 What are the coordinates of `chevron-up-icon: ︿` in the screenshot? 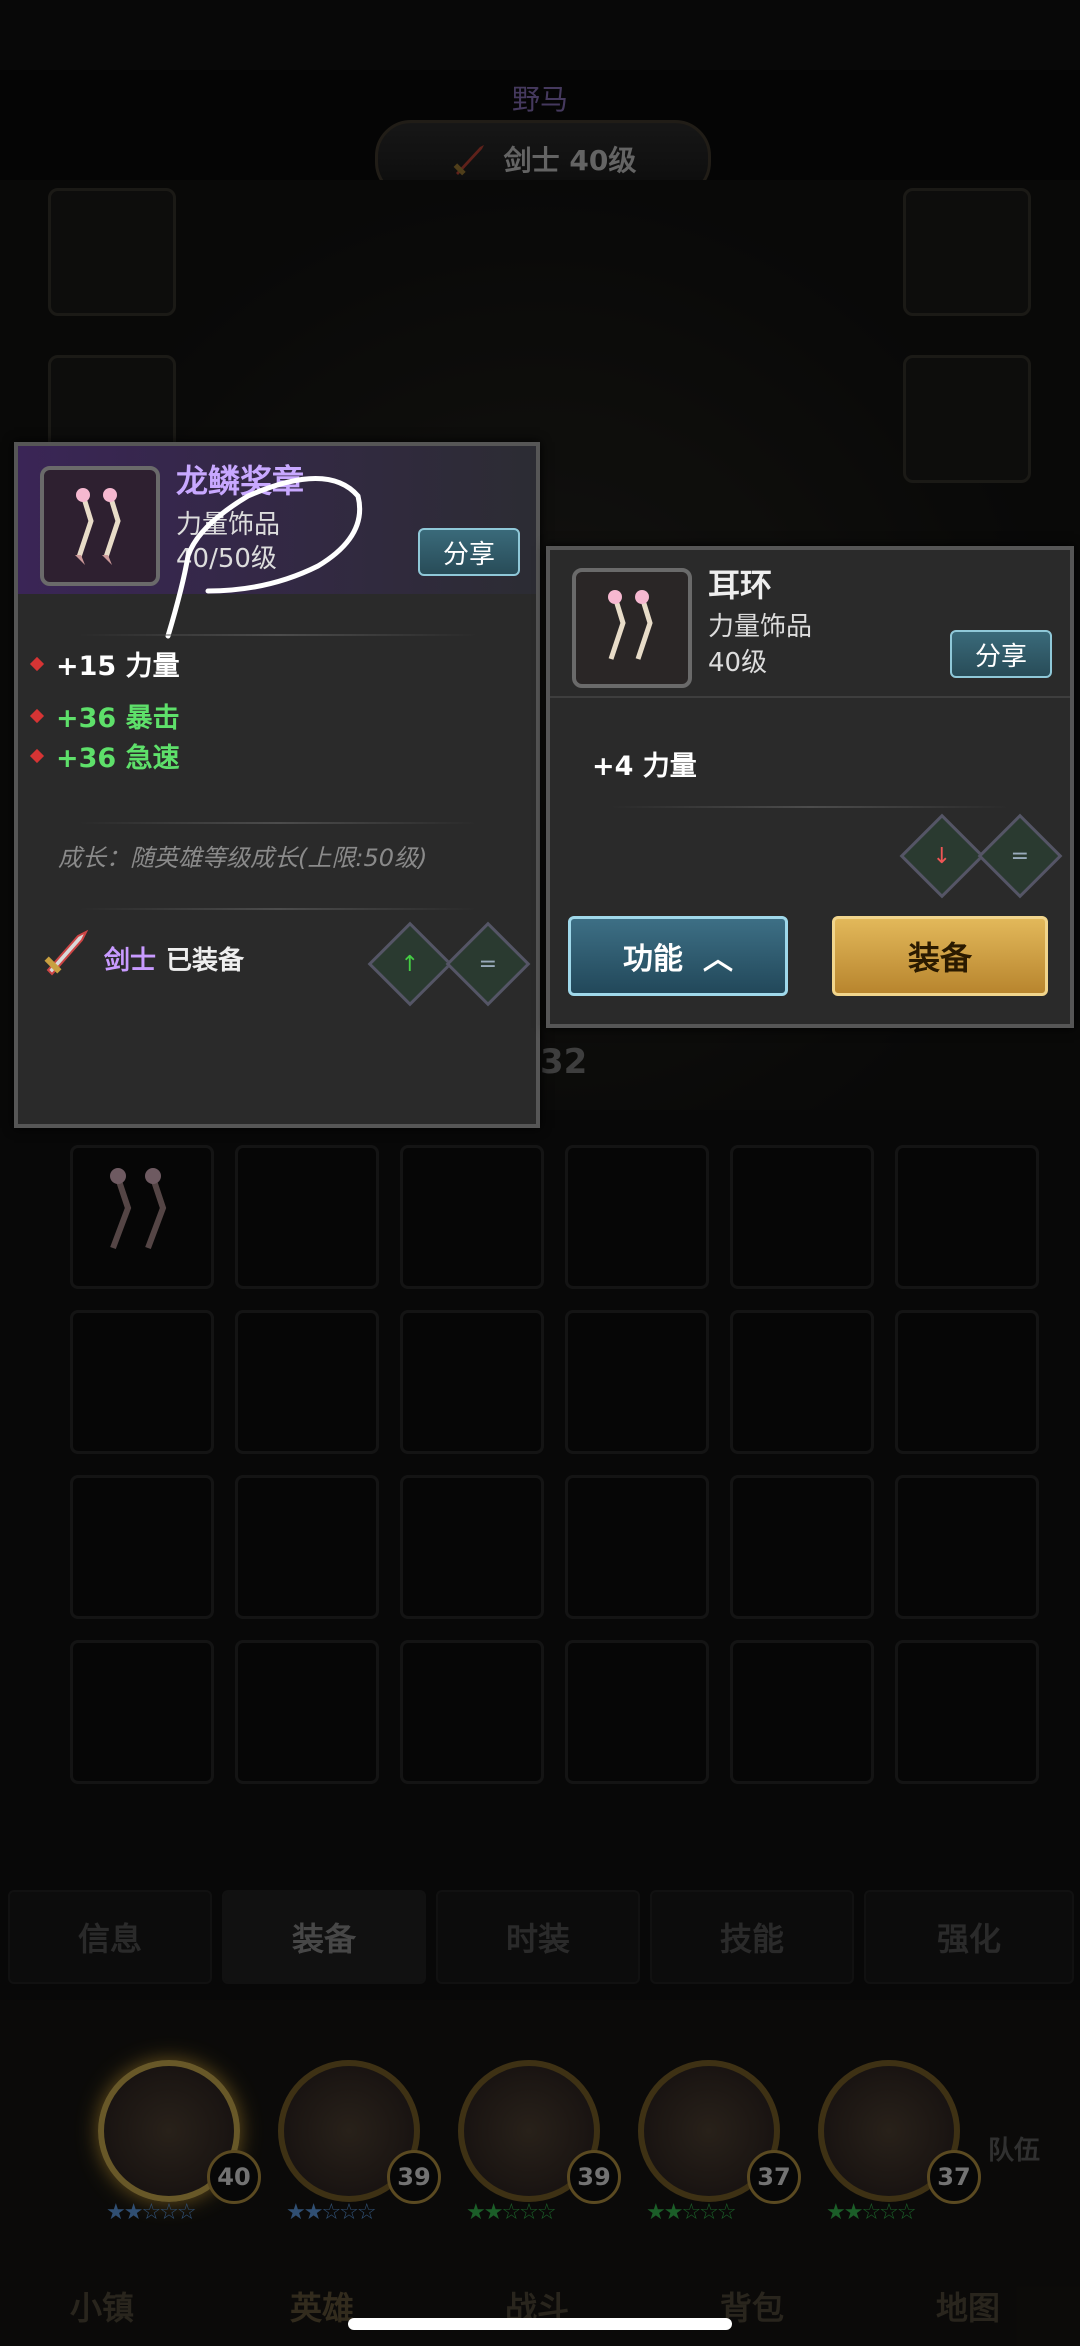 It's located at (718, 959).